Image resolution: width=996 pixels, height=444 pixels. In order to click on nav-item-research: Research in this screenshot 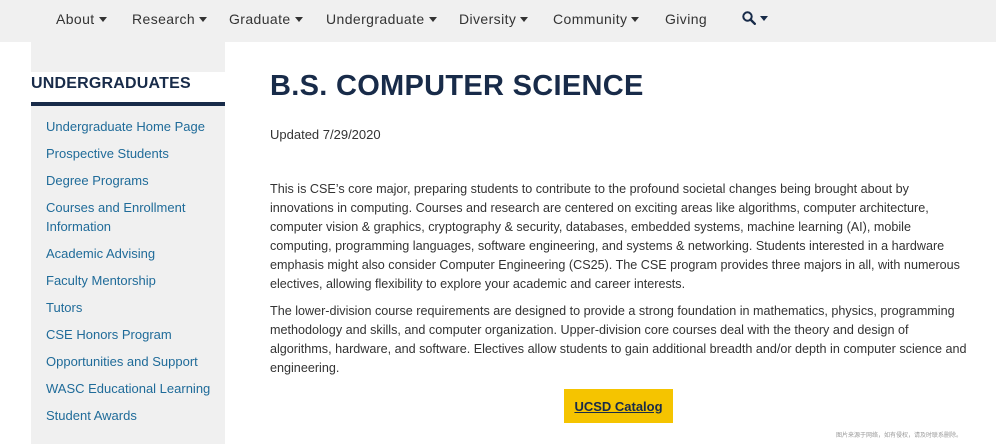, I will do `click(170, 19)`.